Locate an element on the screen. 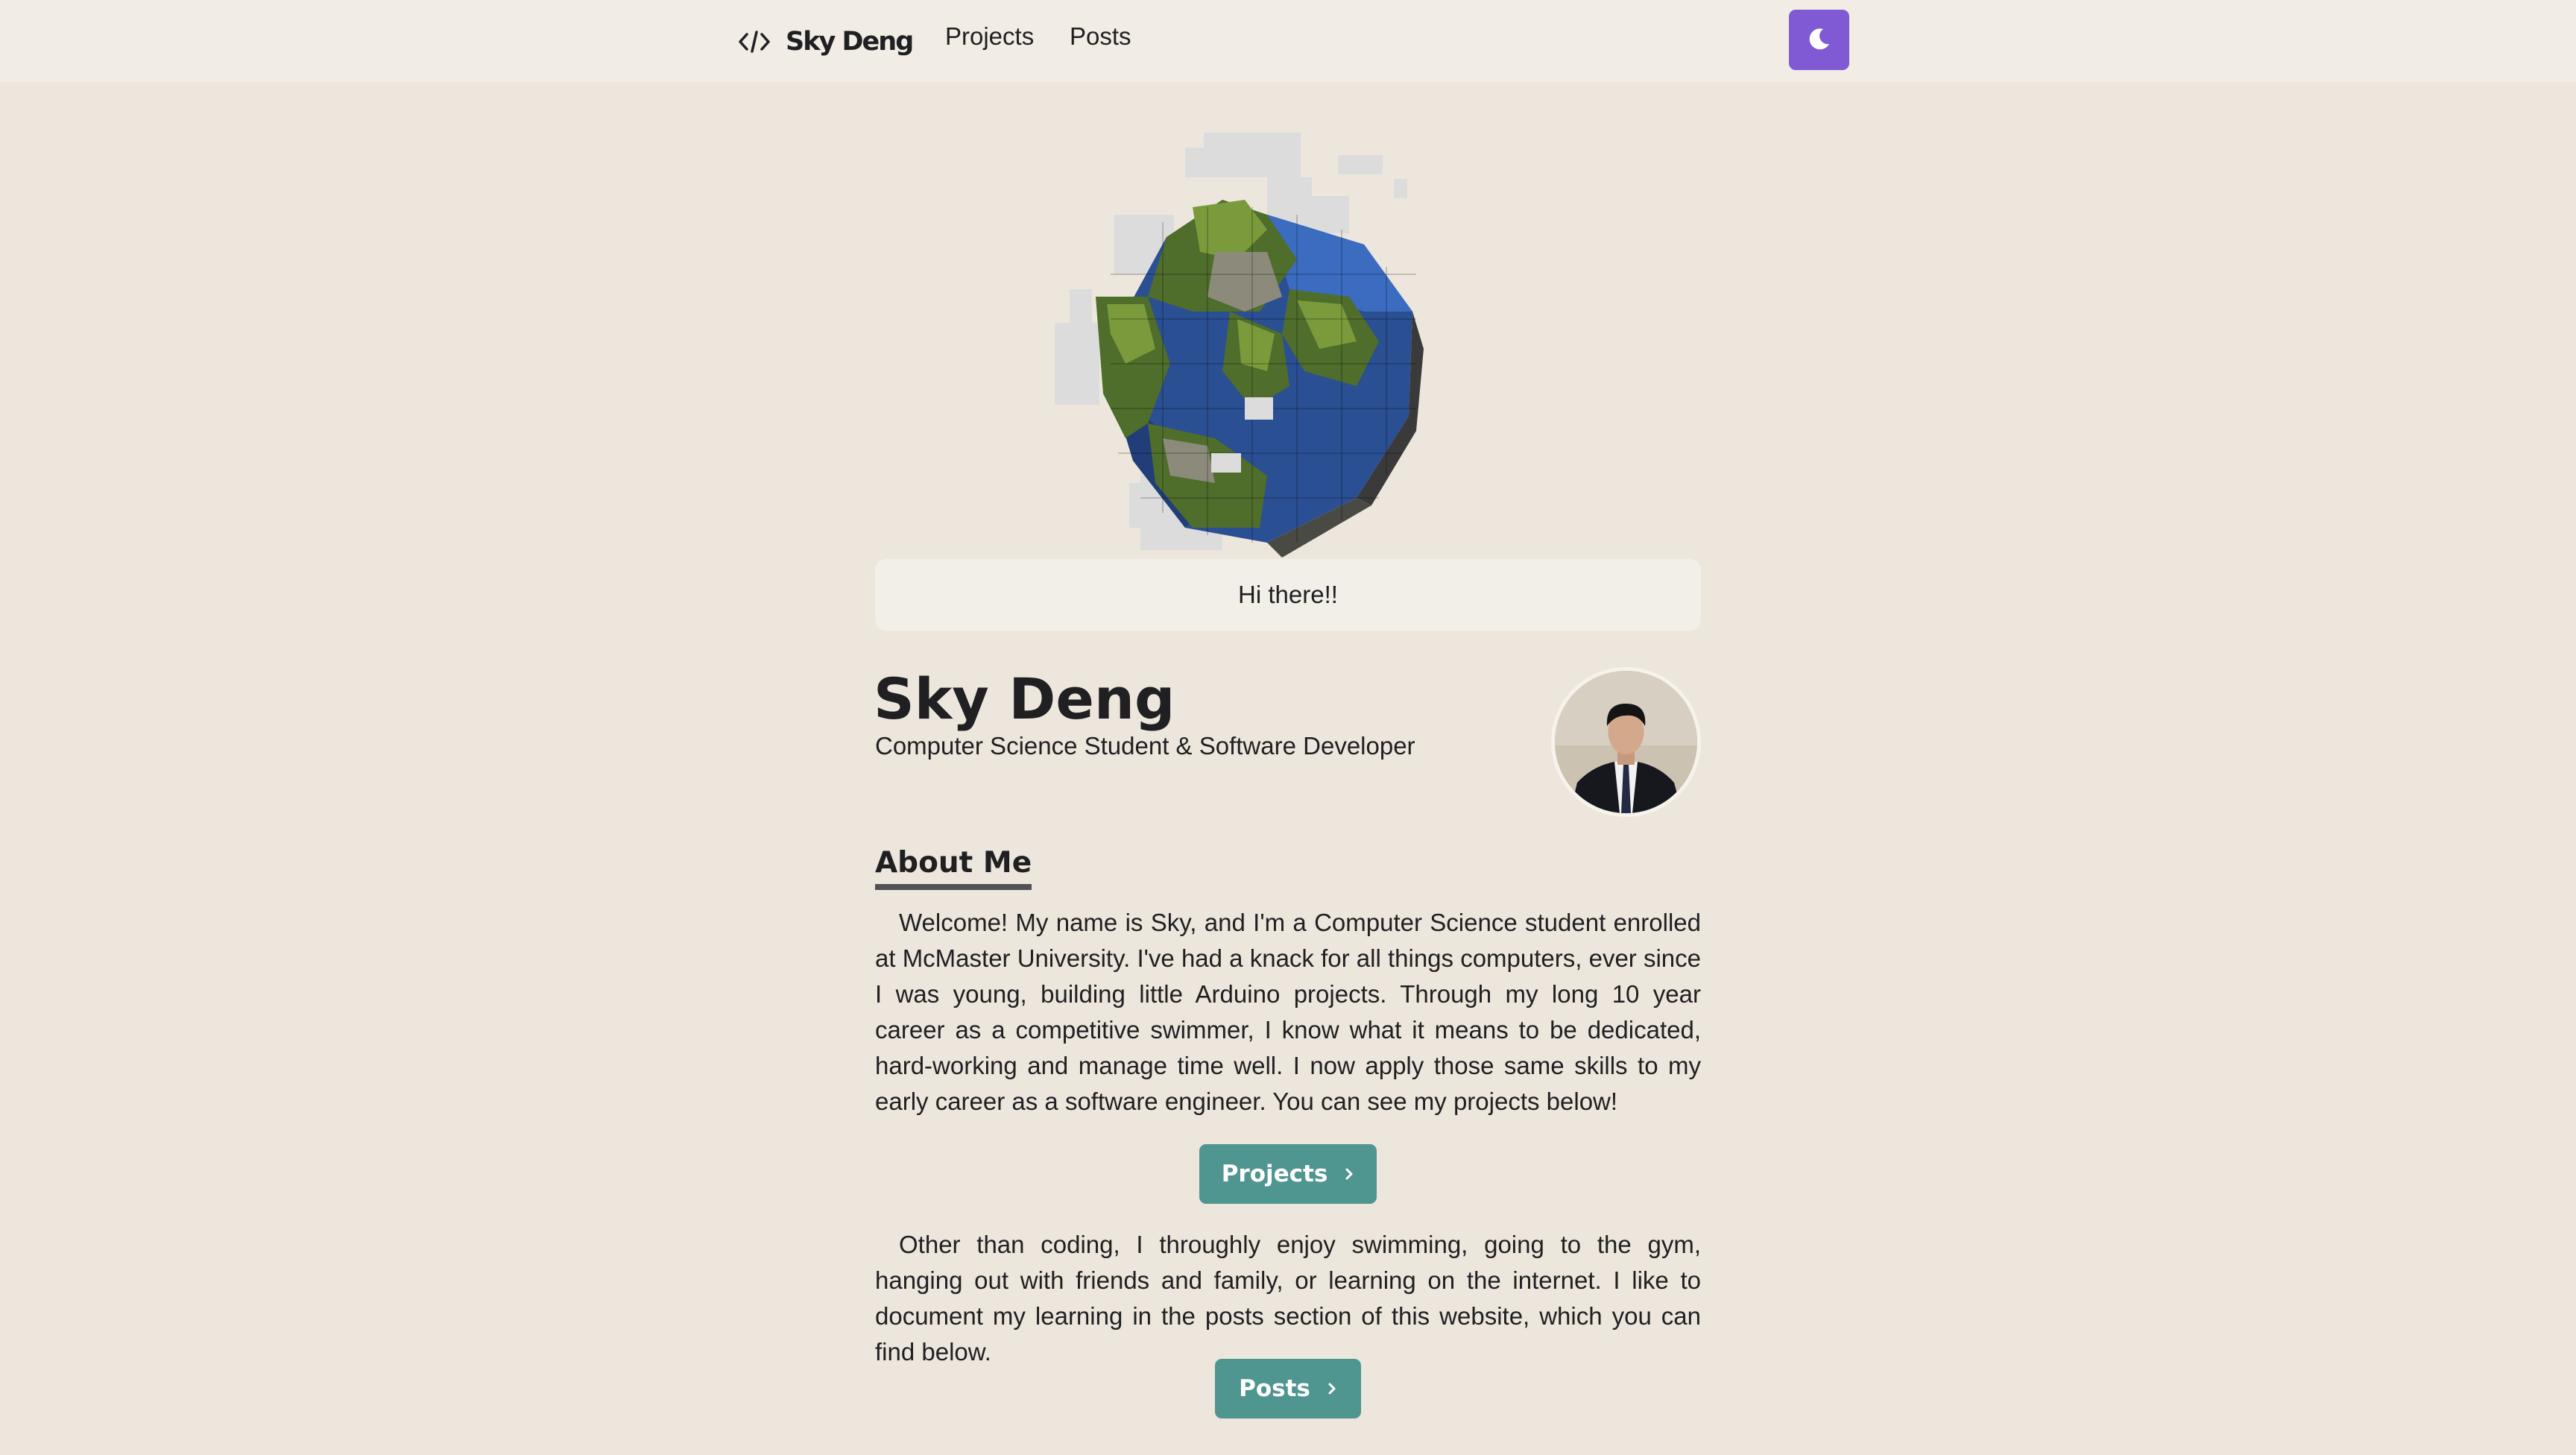 This screenshot has width=2576, height=1455. posts-button-label: Posts is located at coordinates (1274, 1388).